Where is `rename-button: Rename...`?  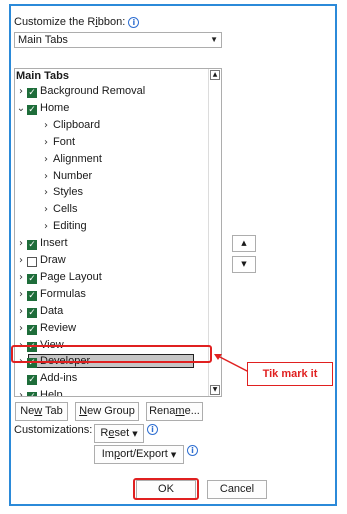
rename-button: Rename... is located at coordinates (174, 411).